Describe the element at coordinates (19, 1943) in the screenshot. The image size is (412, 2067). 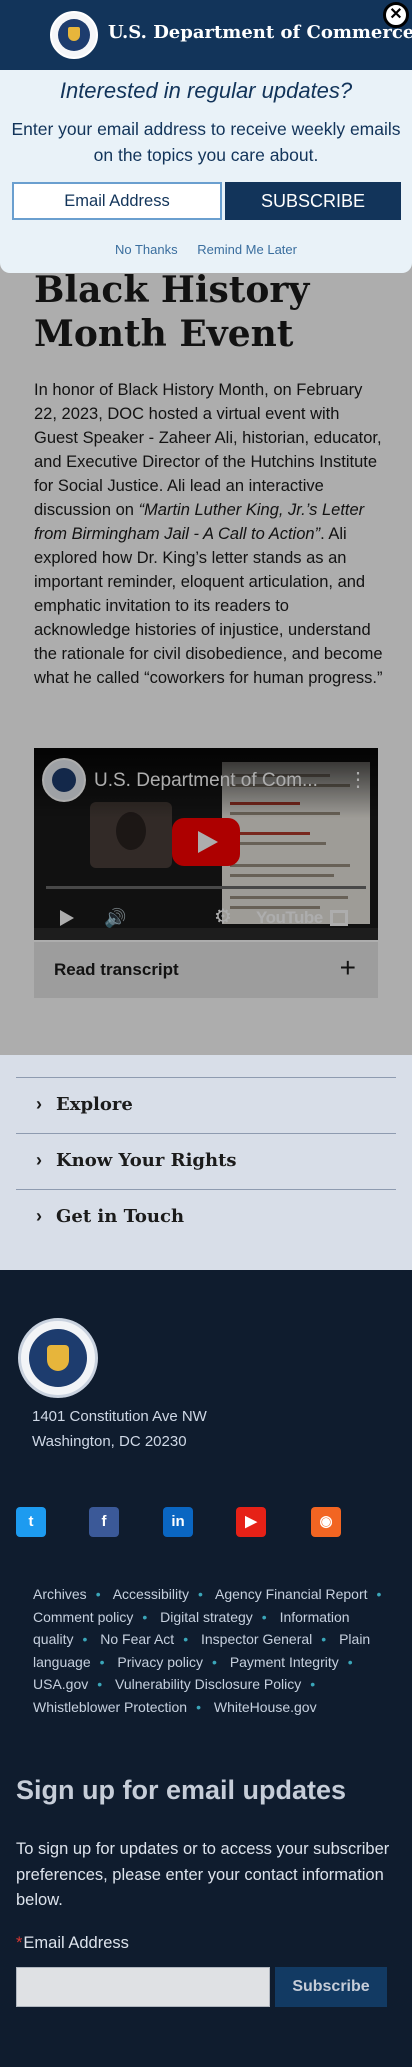
I see `required-marker: *` at that location.